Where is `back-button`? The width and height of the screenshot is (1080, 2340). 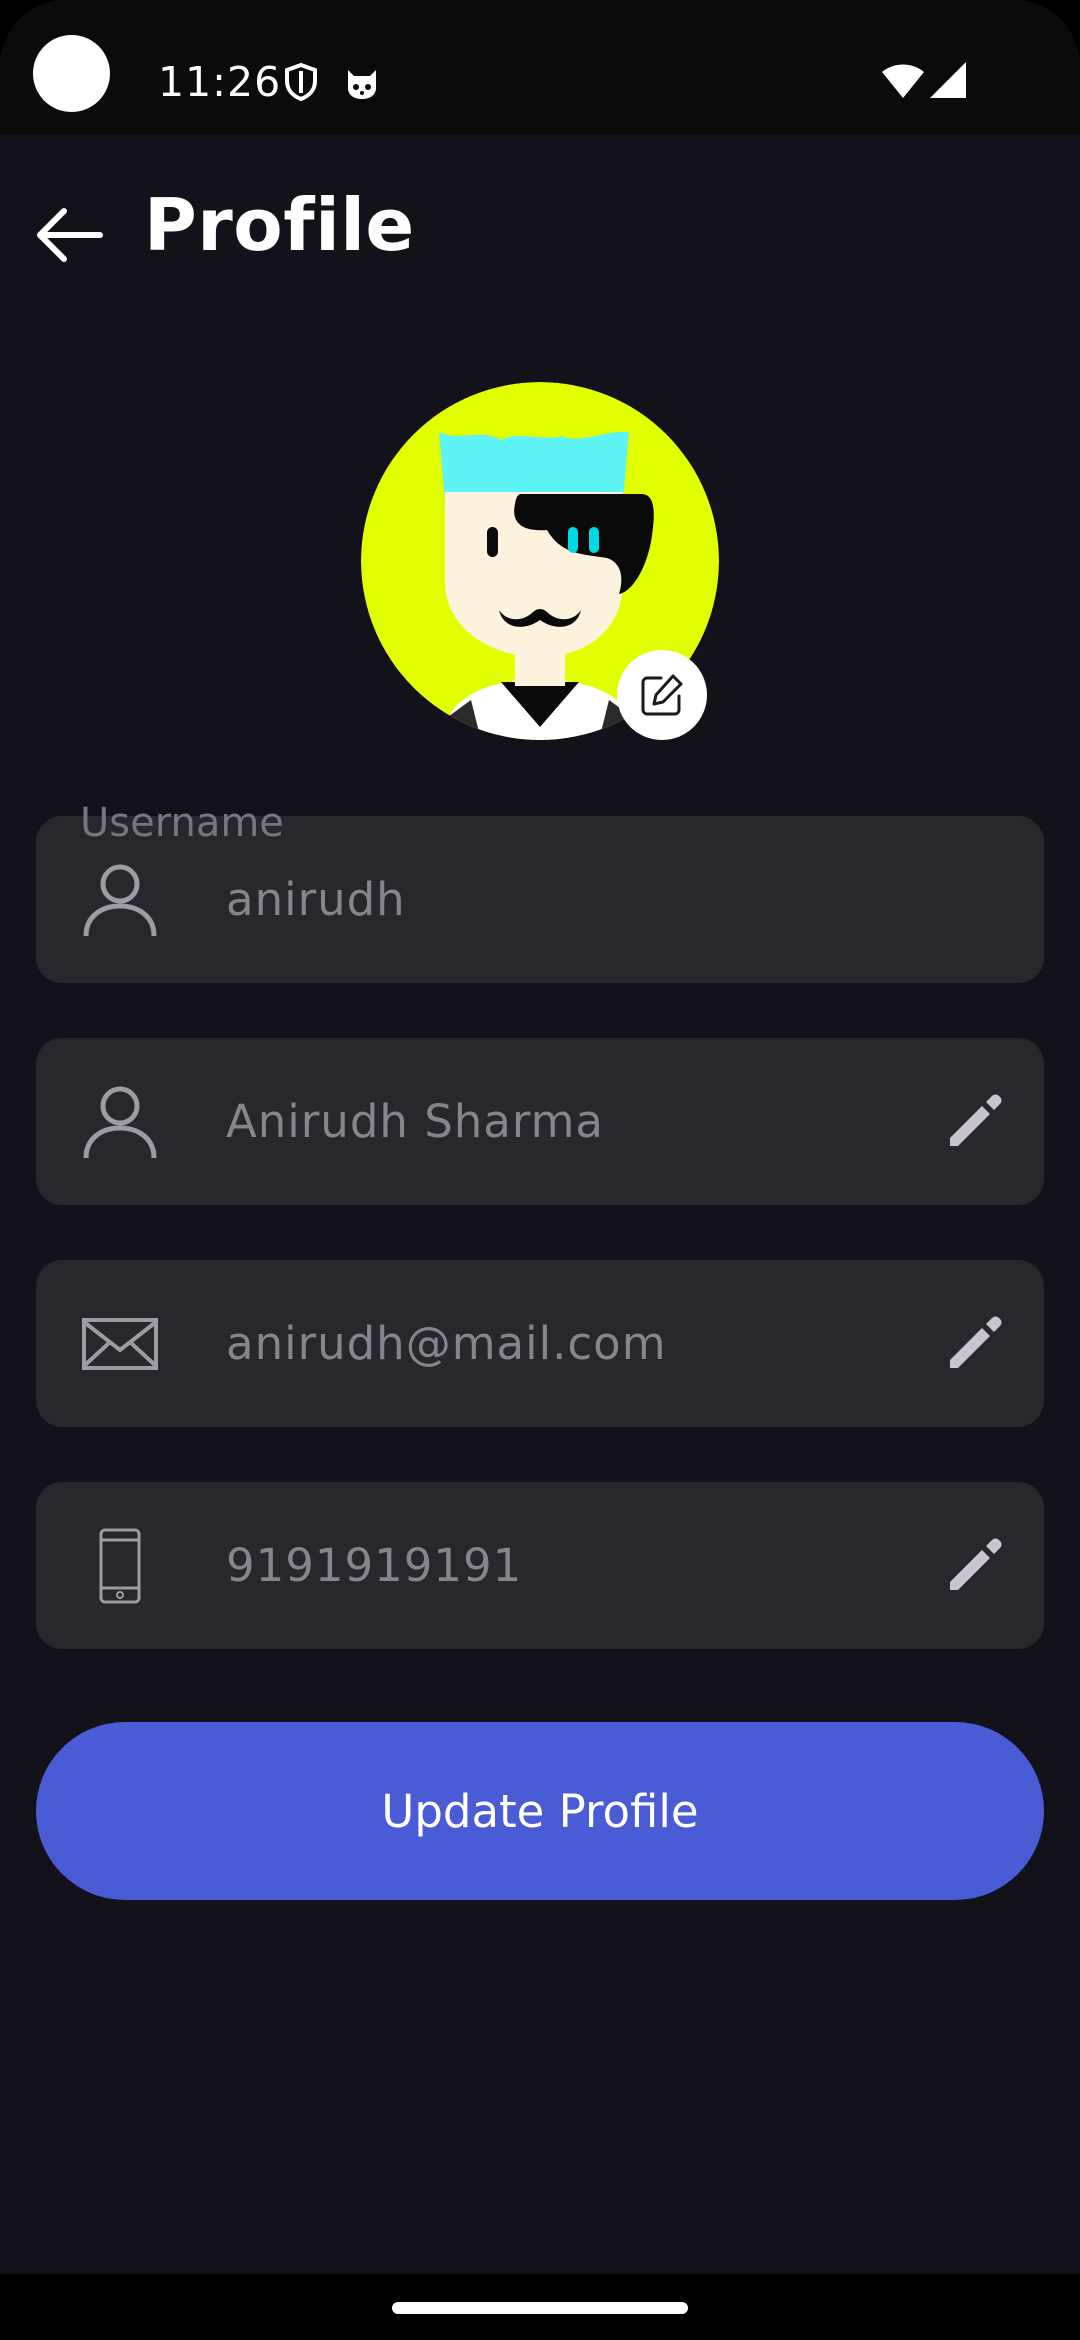
back-button is located at coordinates (70, 235).